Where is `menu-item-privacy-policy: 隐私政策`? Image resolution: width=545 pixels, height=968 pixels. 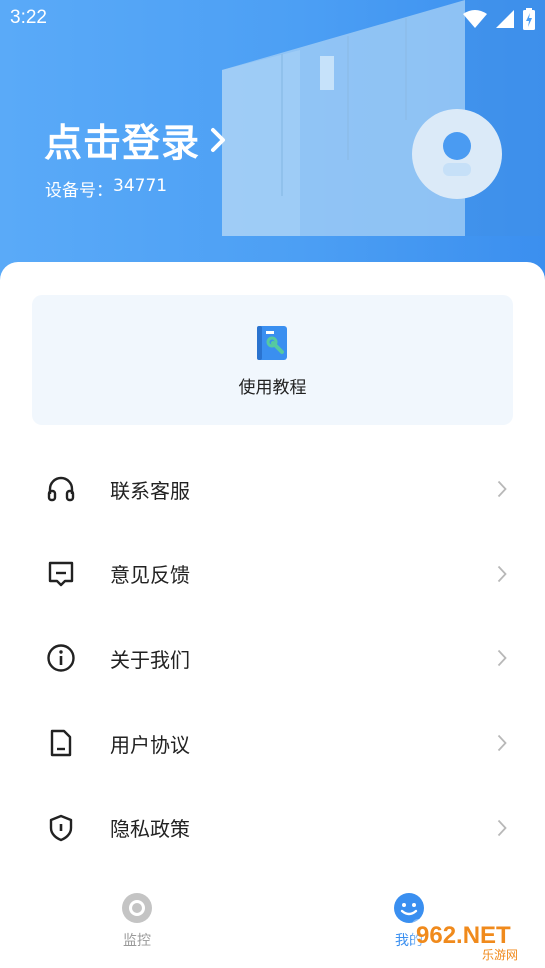 menu-item-privacy-policy: 隐私政策 is located at coordinates (272, 827).